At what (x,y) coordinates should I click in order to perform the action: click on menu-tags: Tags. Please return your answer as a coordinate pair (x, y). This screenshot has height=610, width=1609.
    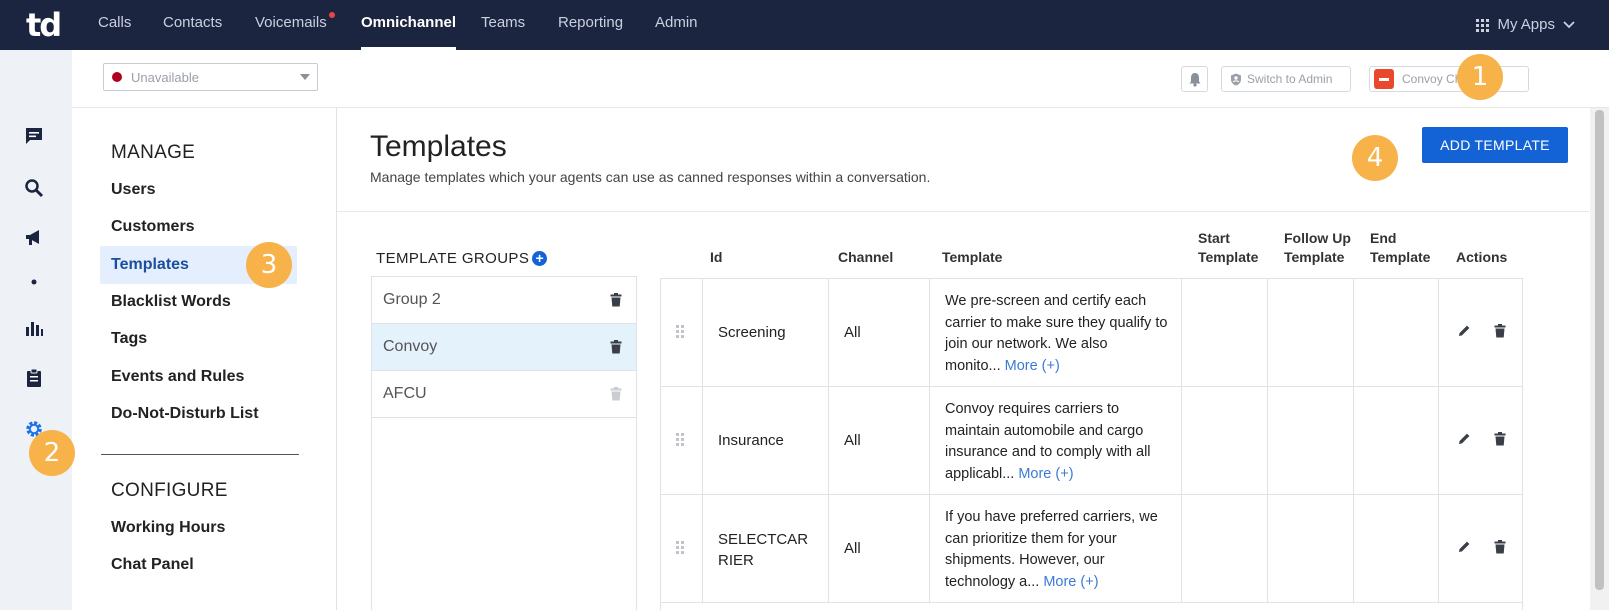
    Looking at the image, I should click on (129, 339).